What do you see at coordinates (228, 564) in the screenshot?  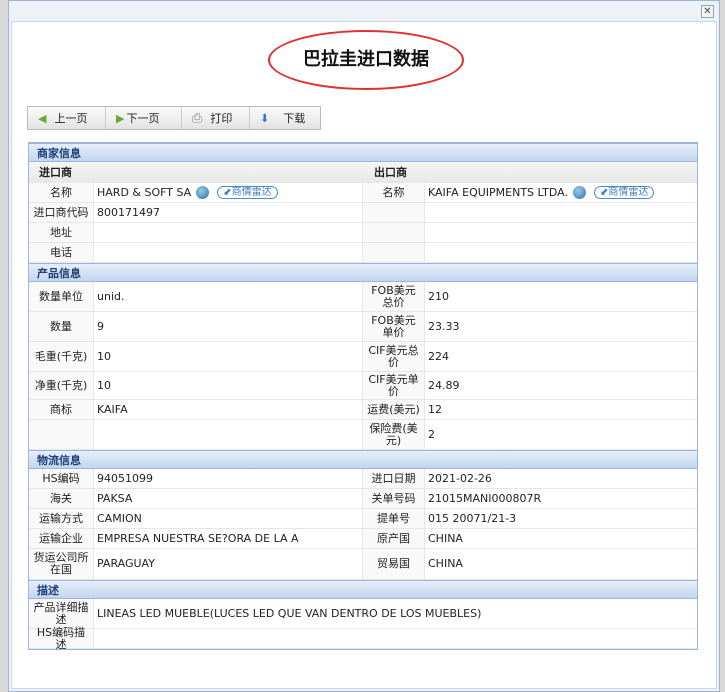 I see `field-value: PARAGUAY` at bounding box center [228, 564].